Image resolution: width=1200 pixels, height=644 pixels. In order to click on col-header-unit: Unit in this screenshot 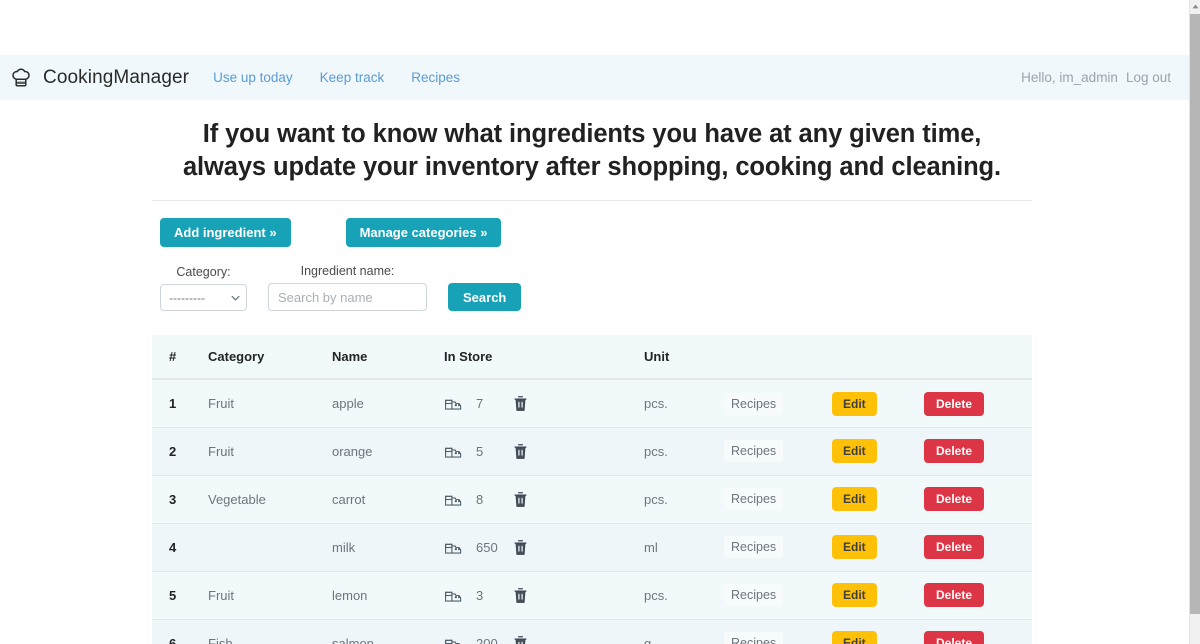, I will do `click(684, 358)`.